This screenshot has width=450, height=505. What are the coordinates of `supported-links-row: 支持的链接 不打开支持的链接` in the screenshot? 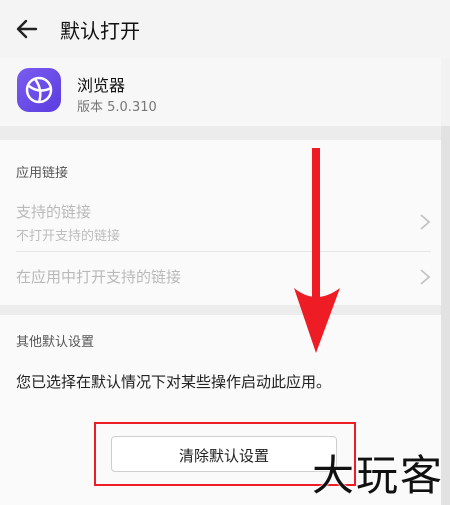 It's located at (220, 224).